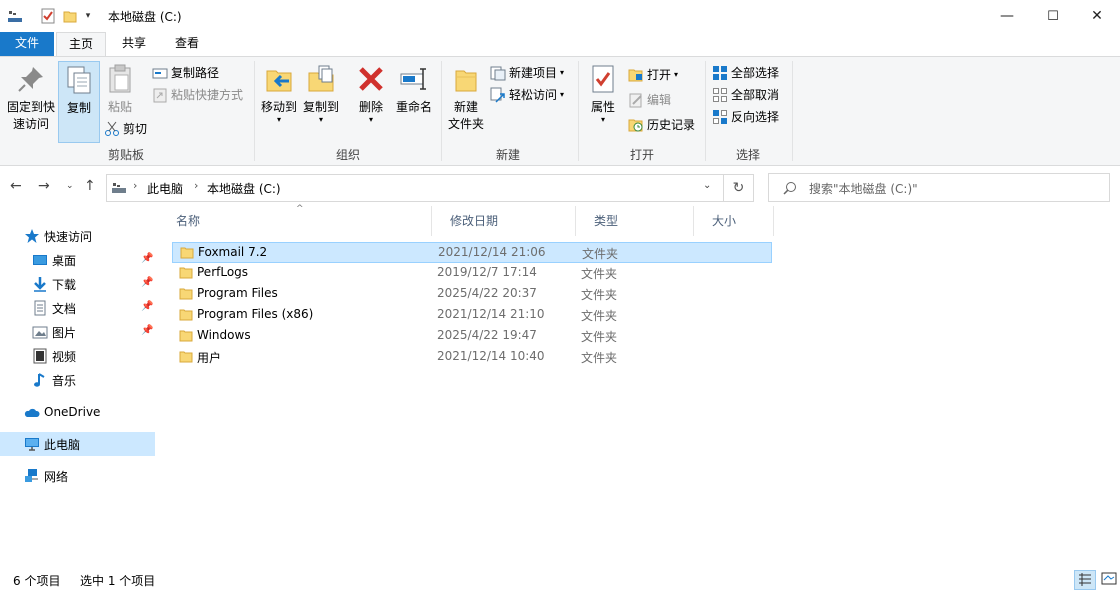 This screenshot has width=1120, height=594. What do you see at coordinates (112, 128) in the screenshot?
I see `scissors-icon` at bounding box center [112, 128].